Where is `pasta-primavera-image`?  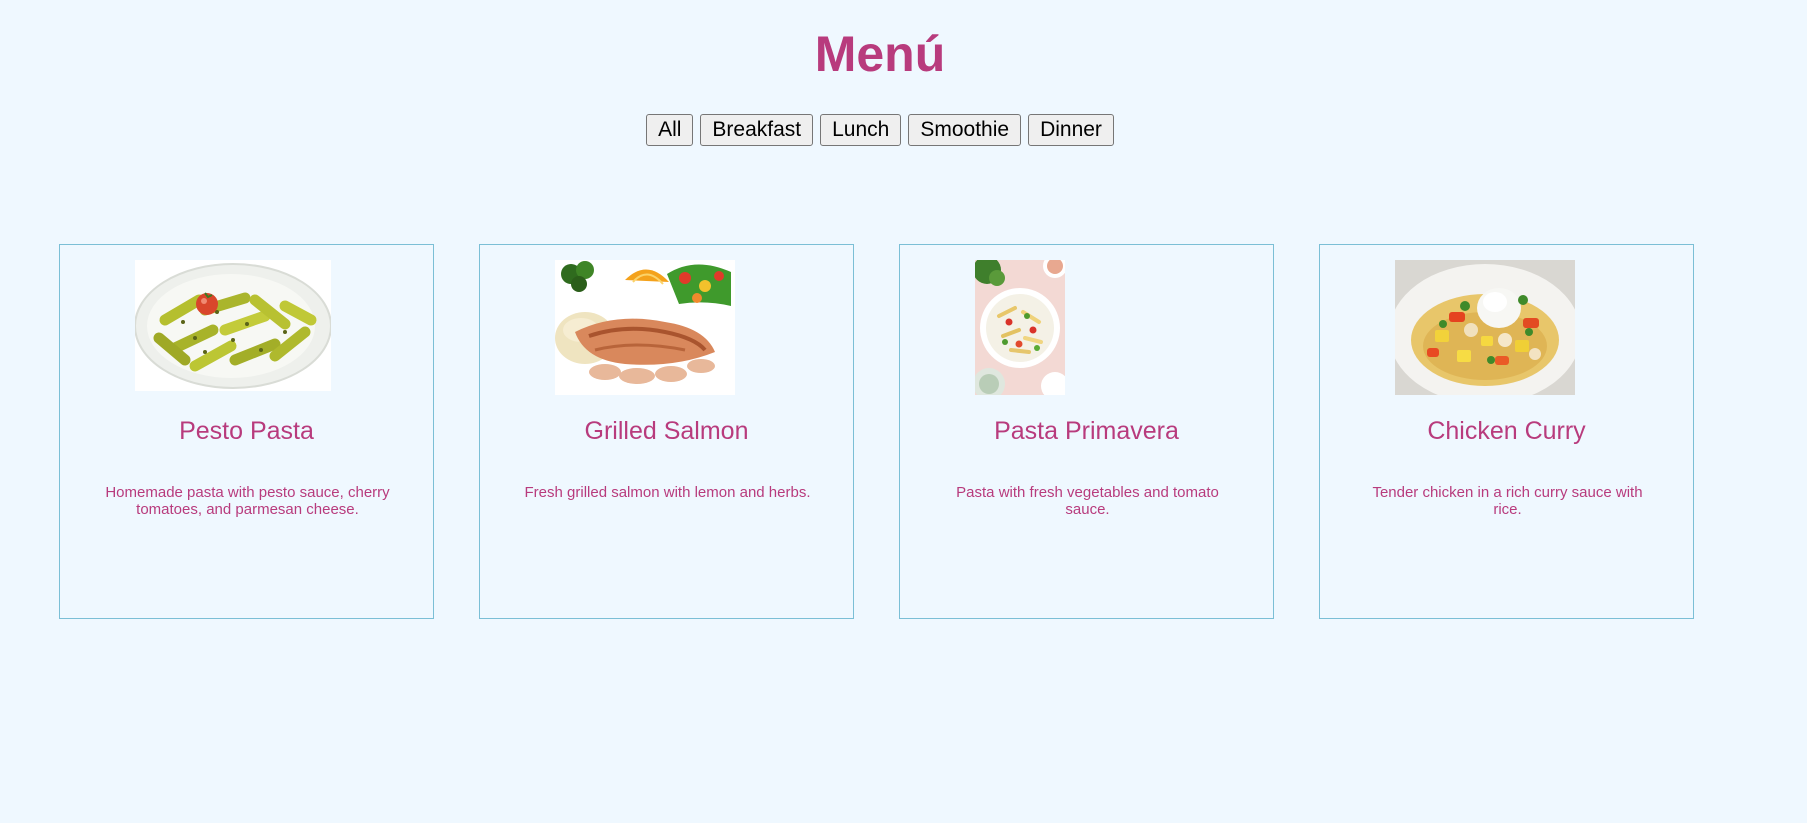 pasta-primavera-image is located at coordinates (1020, 327).